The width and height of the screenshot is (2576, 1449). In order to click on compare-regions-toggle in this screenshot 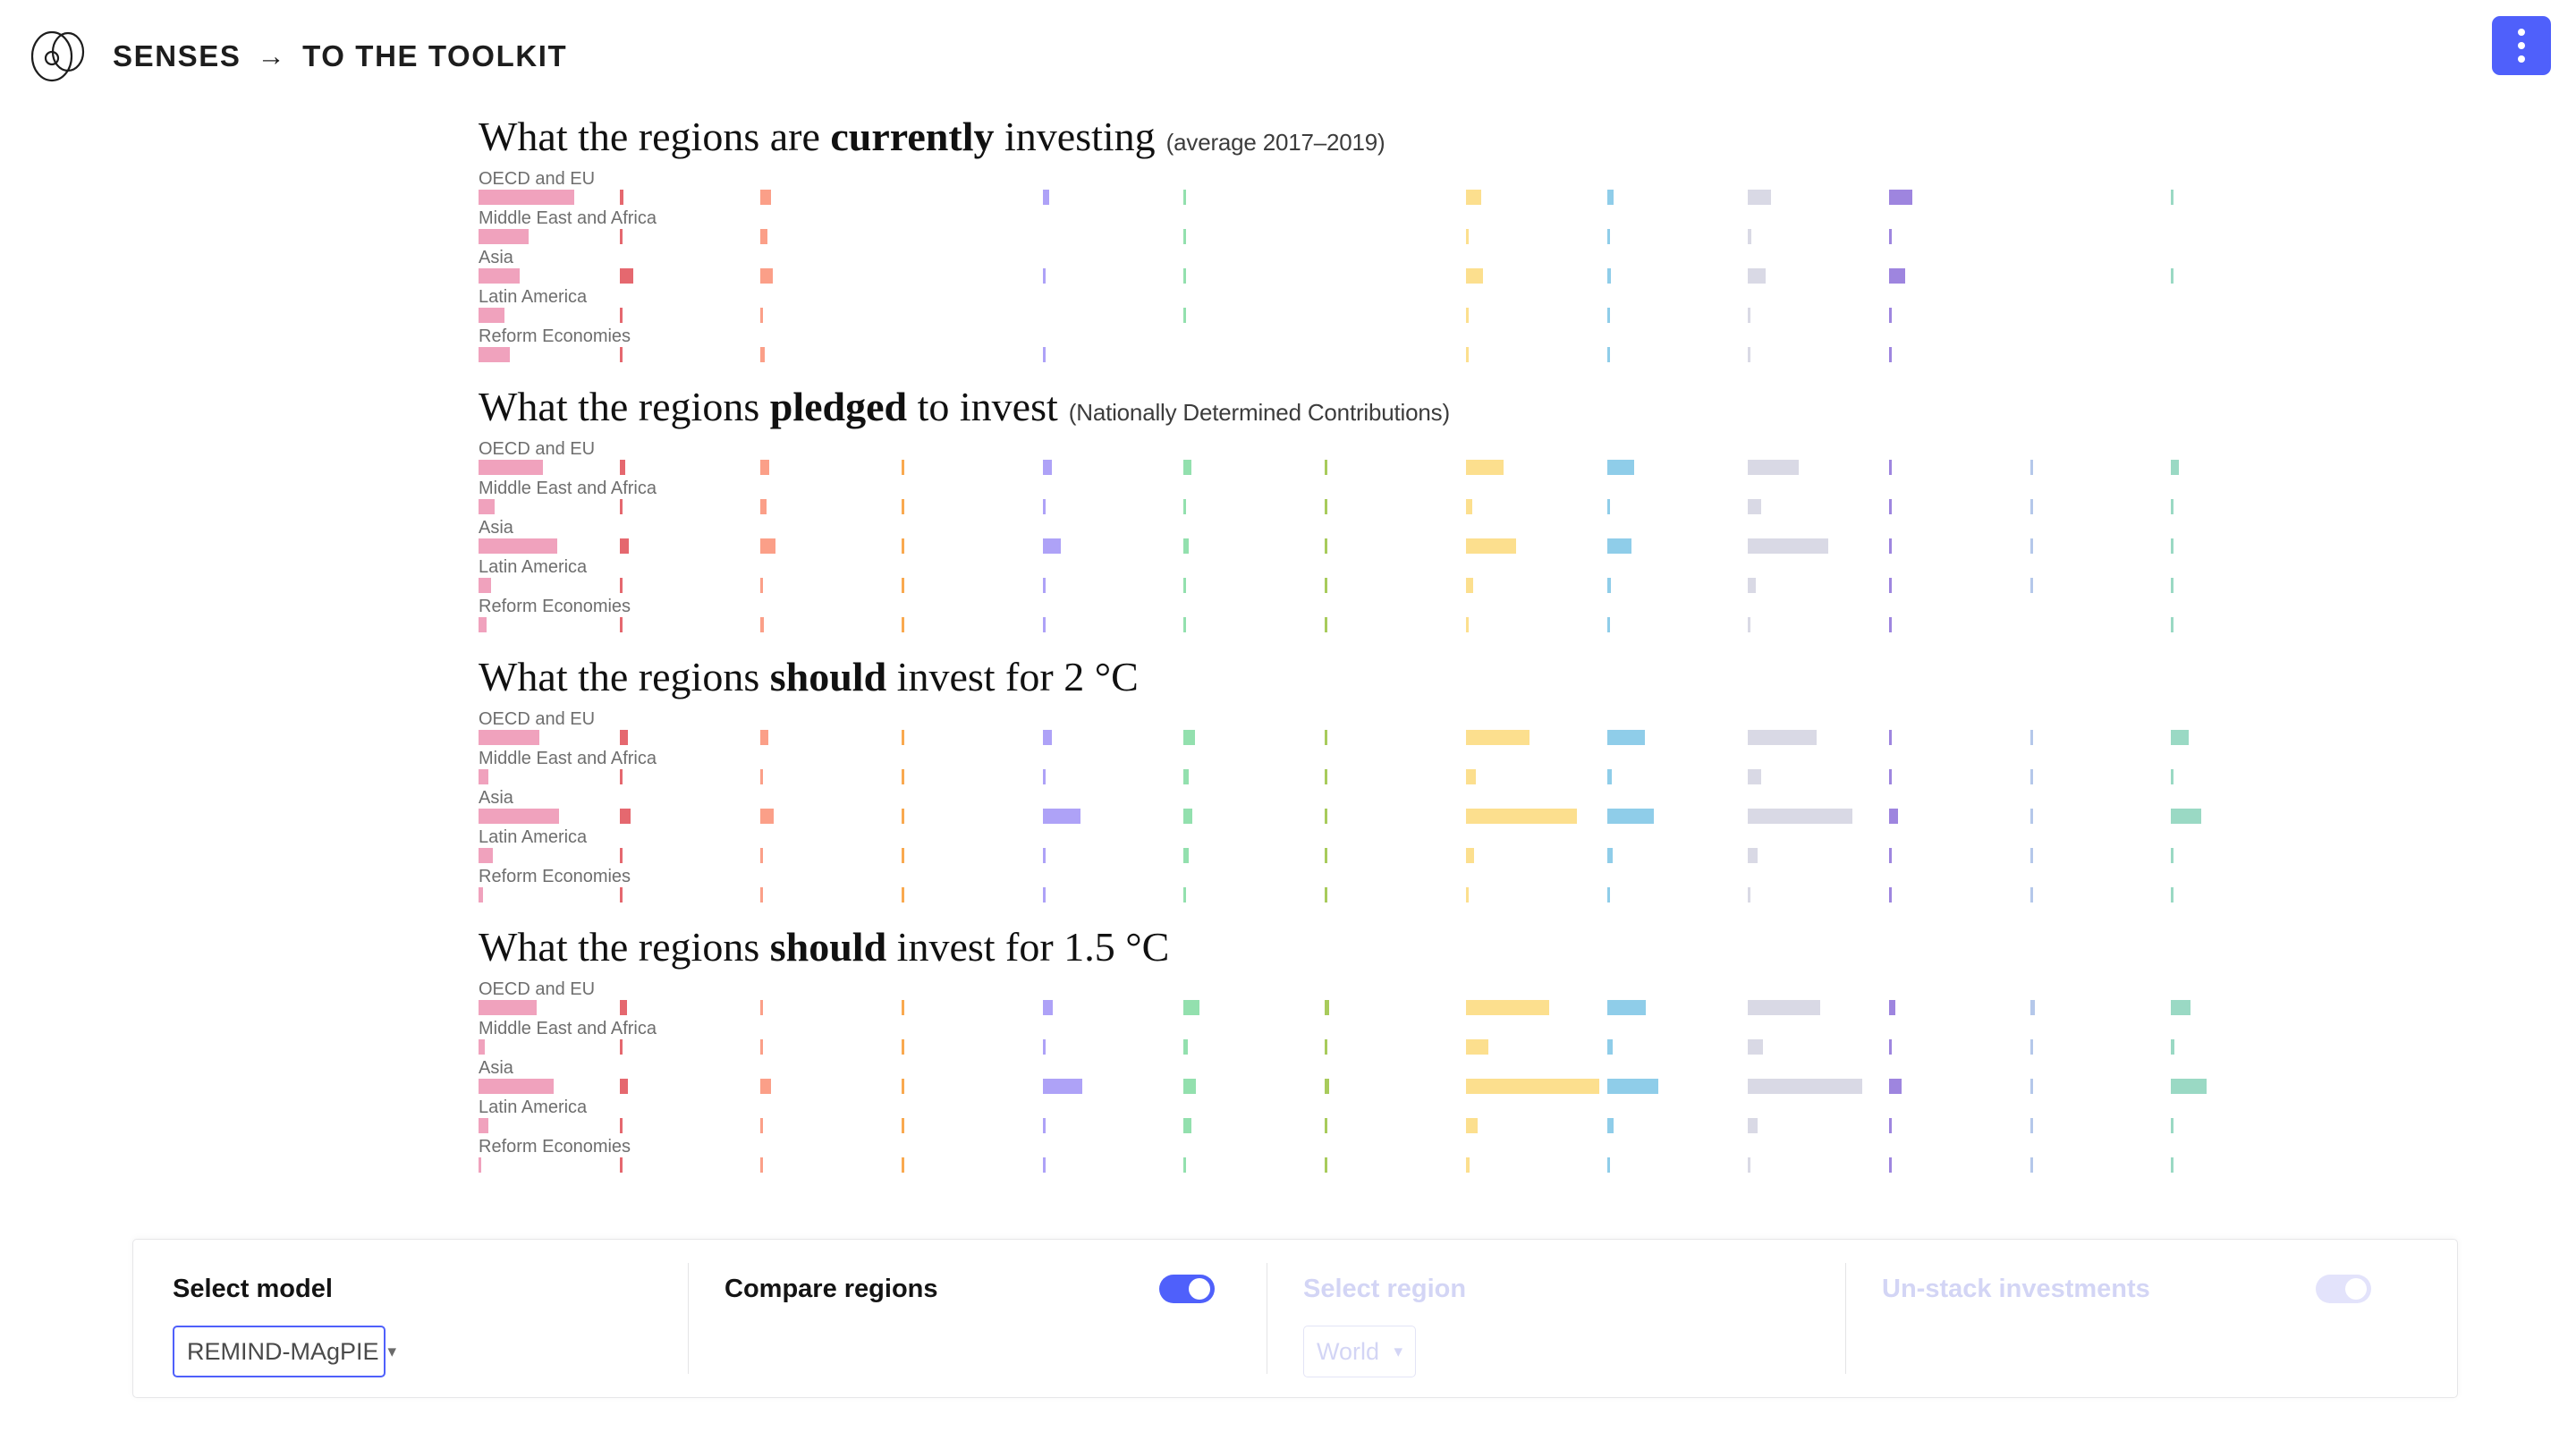, I will do `click(1187, 1289)`.